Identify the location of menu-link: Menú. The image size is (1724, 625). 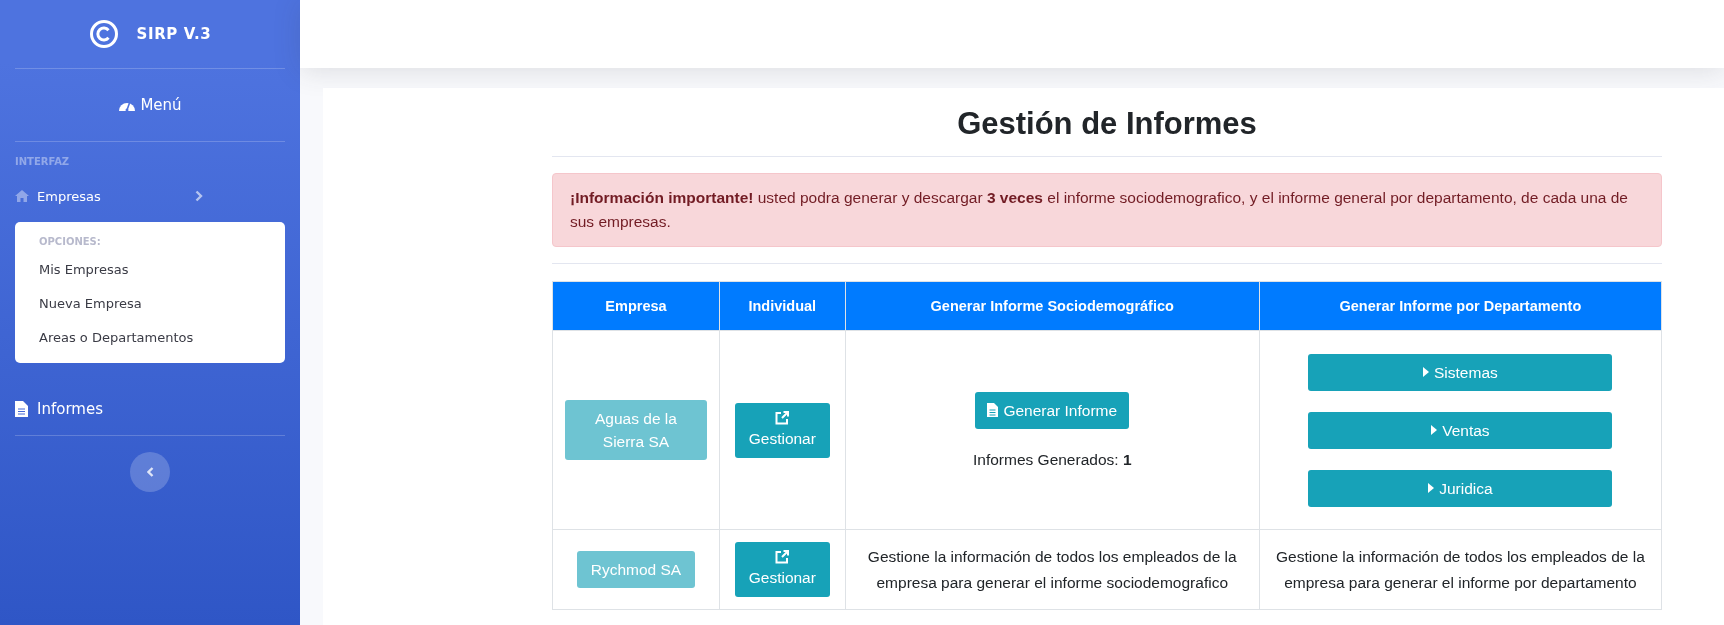
(150, 105).